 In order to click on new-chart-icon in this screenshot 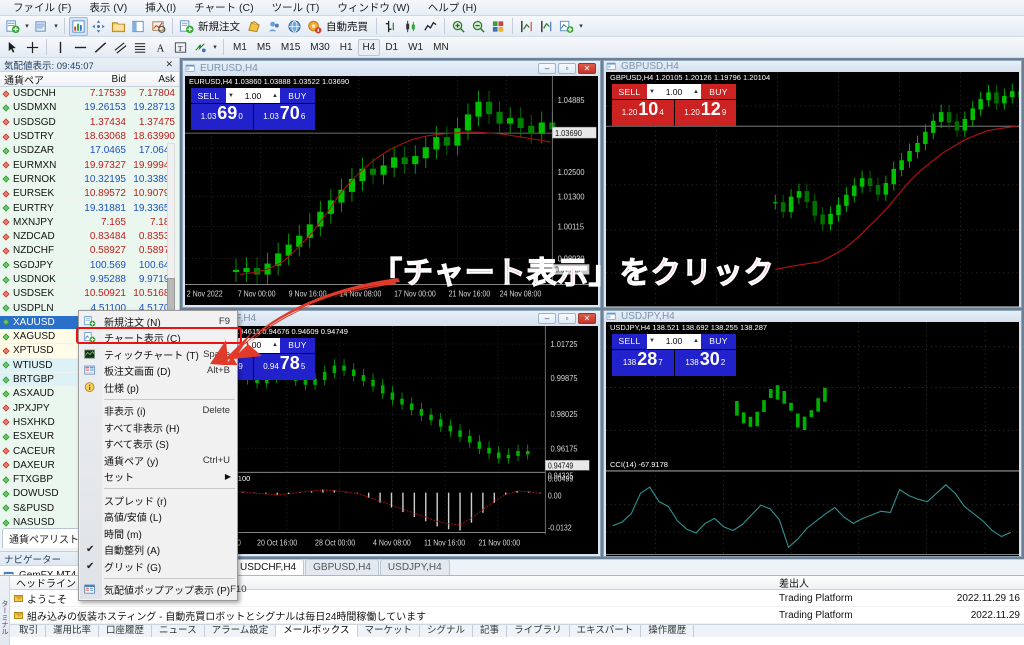, I will do `click(12, 26)`.